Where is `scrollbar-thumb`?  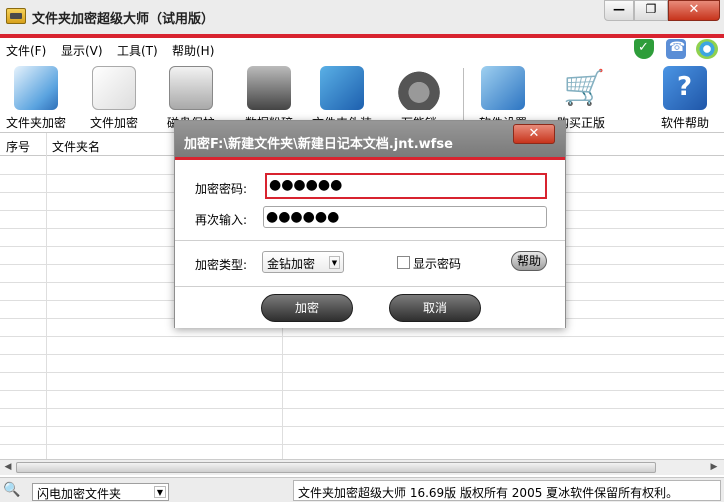 scrollbar-thumb is located at coordinates (336, 467).